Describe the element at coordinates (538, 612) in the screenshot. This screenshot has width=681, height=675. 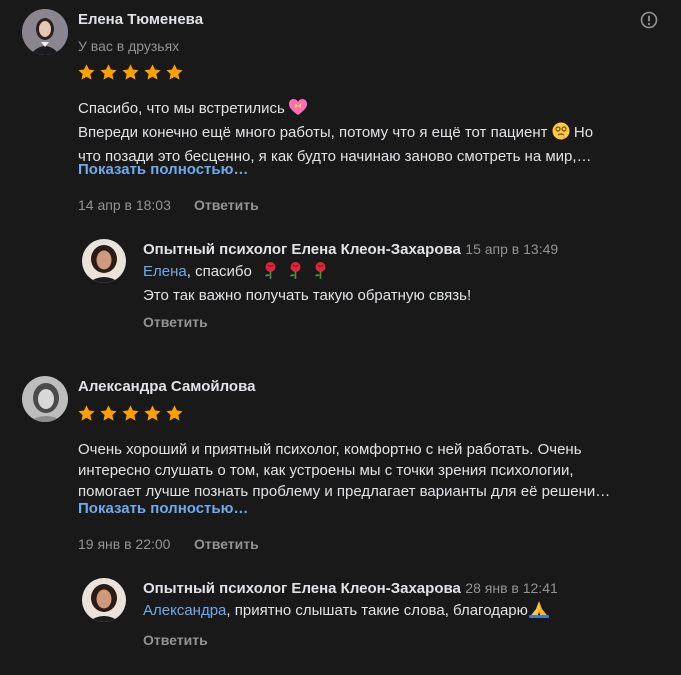
I see `pray-icon` at that location.